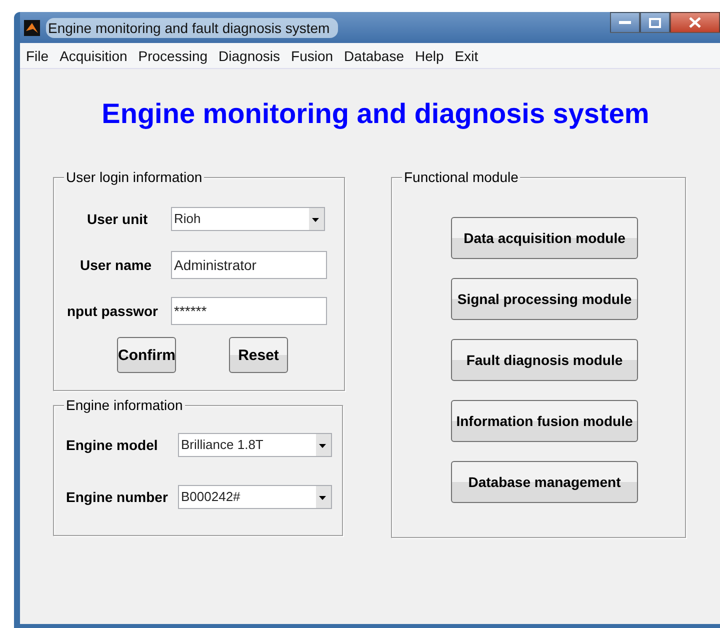 The height and width of the screenshot is (628, 720). I want to click on group-title: Engine information, so click(124, 405).